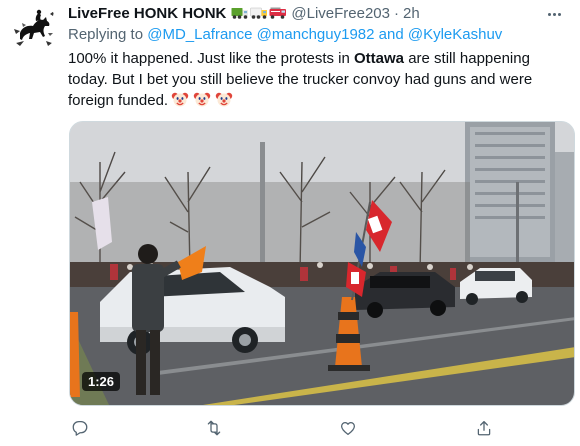 Image resolution: width=580 pixels, height=446 pixels. I want to click on mention-link: @KyleKashuv, so click(455, 34).